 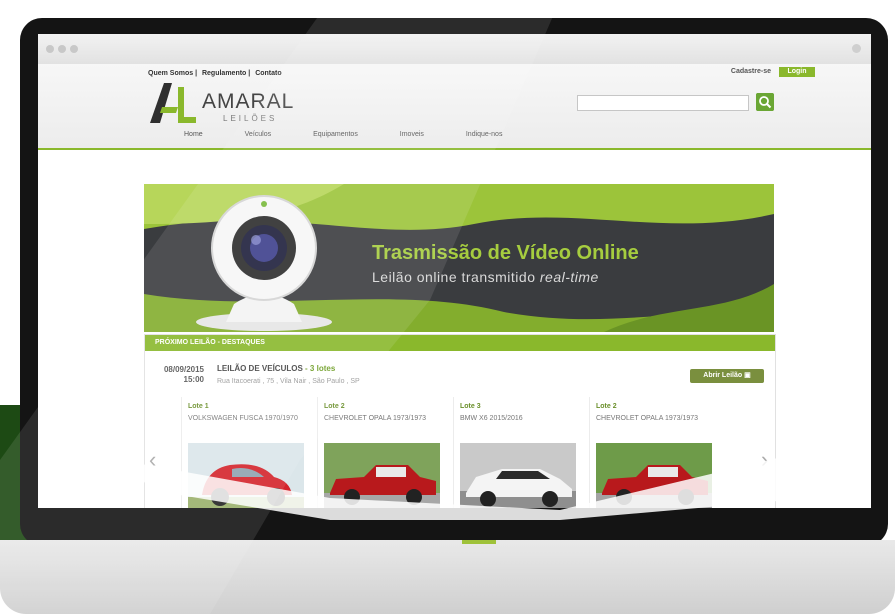 What do you see at coordinates (569, 277) in the screenshot?
I see `hero-subtitle-italic: real-time` at bounding box center [569, 277].